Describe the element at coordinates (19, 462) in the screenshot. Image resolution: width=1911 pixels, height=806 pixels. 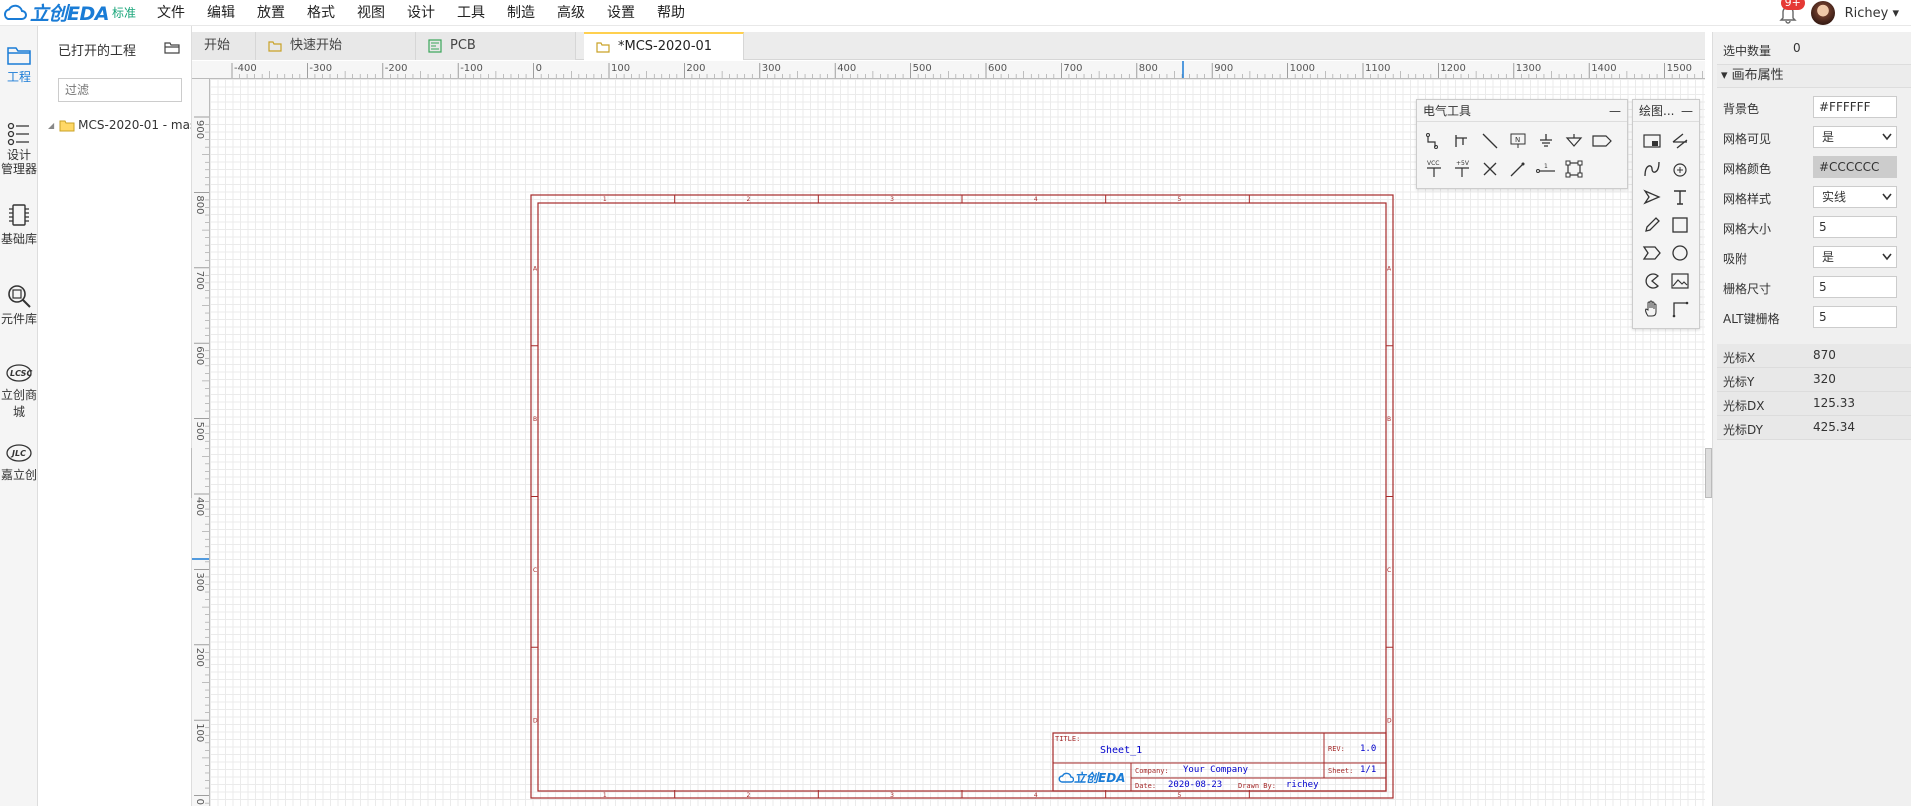
I see `sidebar-item-jlc: JLC 嘉立创` at that location.